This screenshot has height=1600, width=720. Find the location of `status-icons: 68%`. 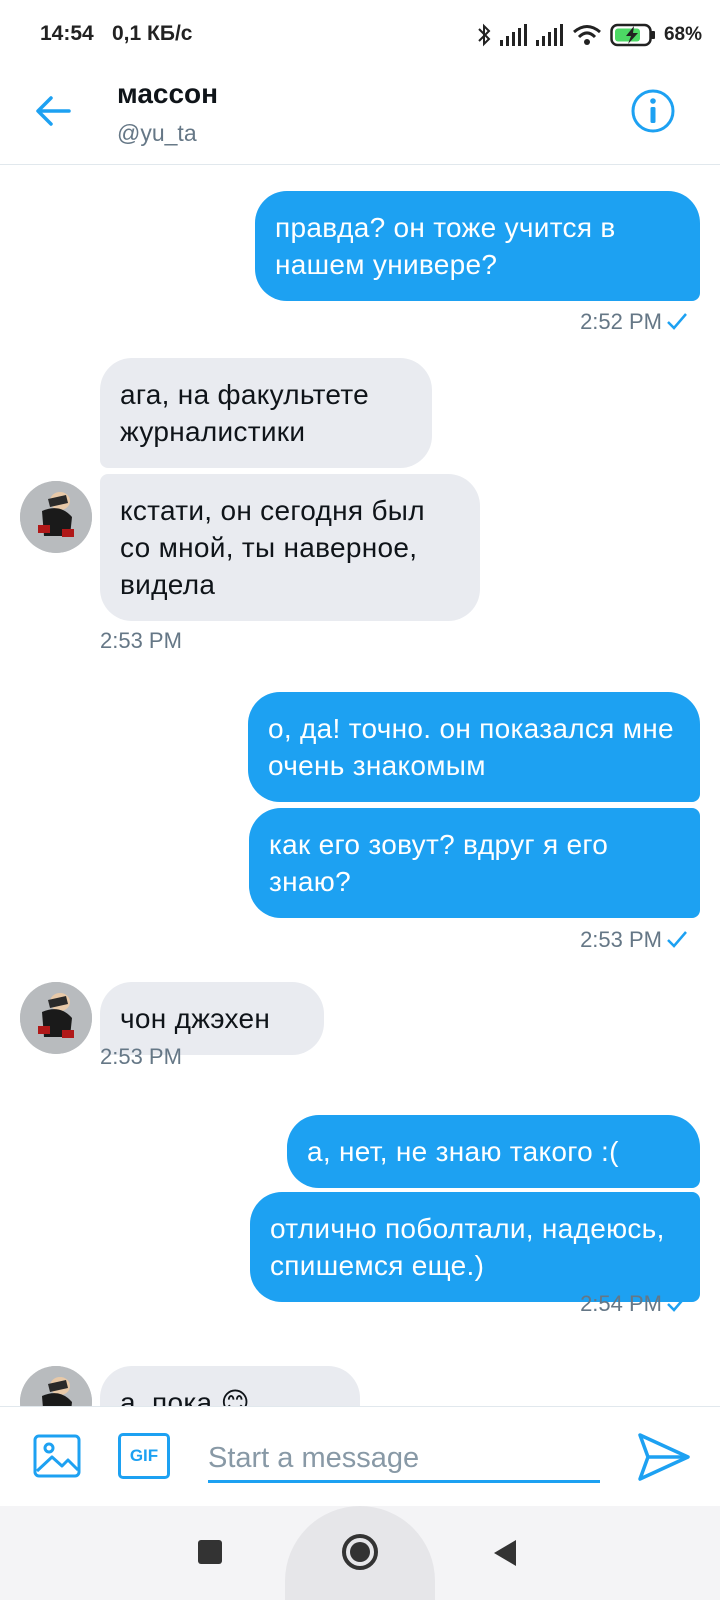

status-icons: 68% is located at coordinates (589, 35).